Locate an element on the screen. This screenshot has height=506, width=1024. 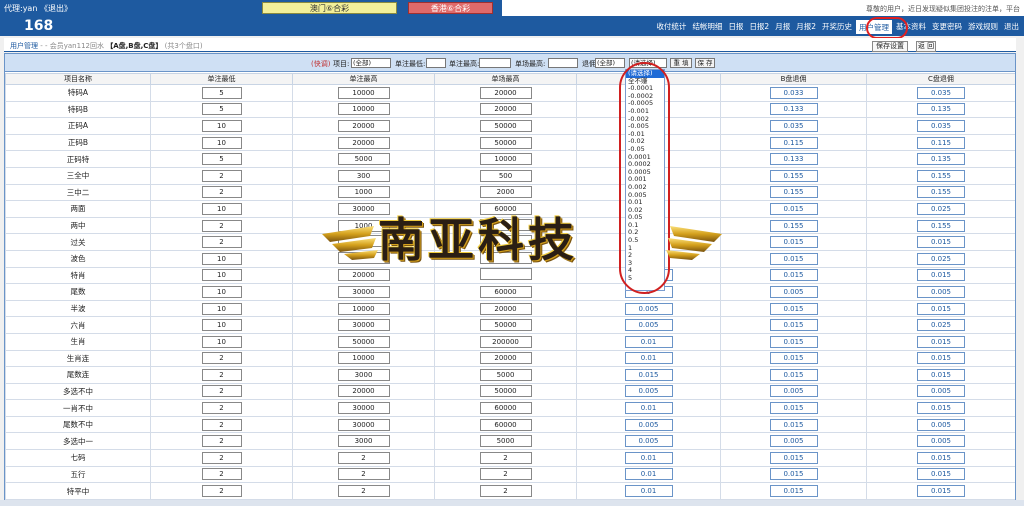
field-input: 2 is located at coordinates (505, 457).